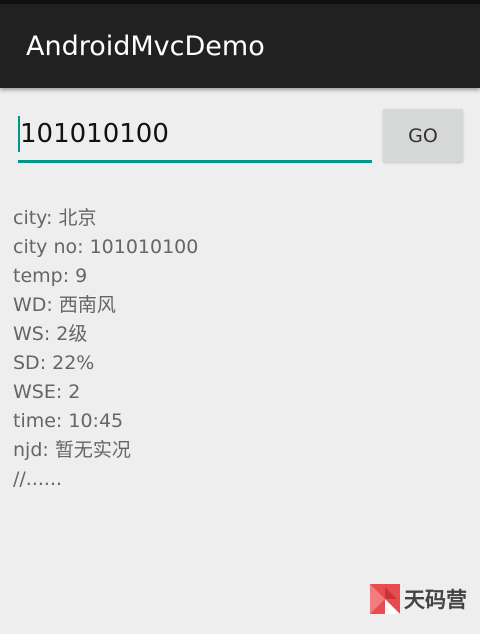 The width and height of the screenshot is (480, 634). I want to click on text-cursor, so click(19, 134).